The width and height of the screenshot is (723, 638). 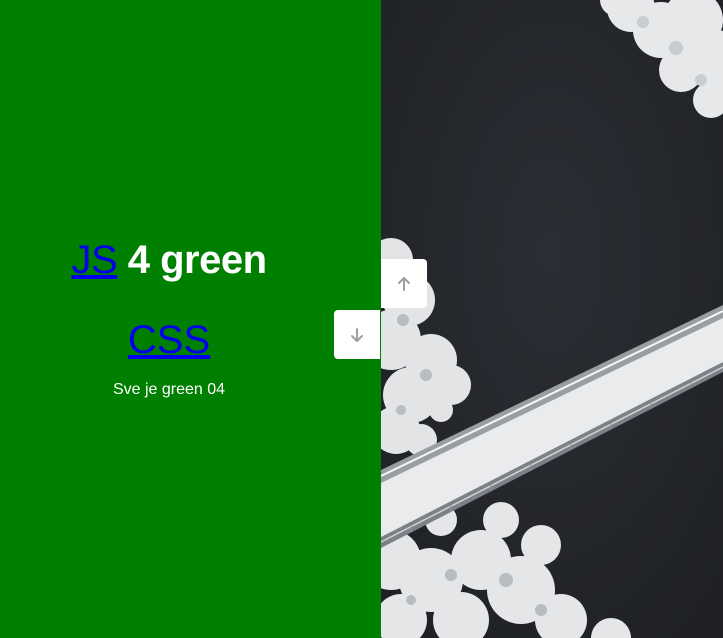 I want to click on js-link: JS, so click(x=94, y=260).